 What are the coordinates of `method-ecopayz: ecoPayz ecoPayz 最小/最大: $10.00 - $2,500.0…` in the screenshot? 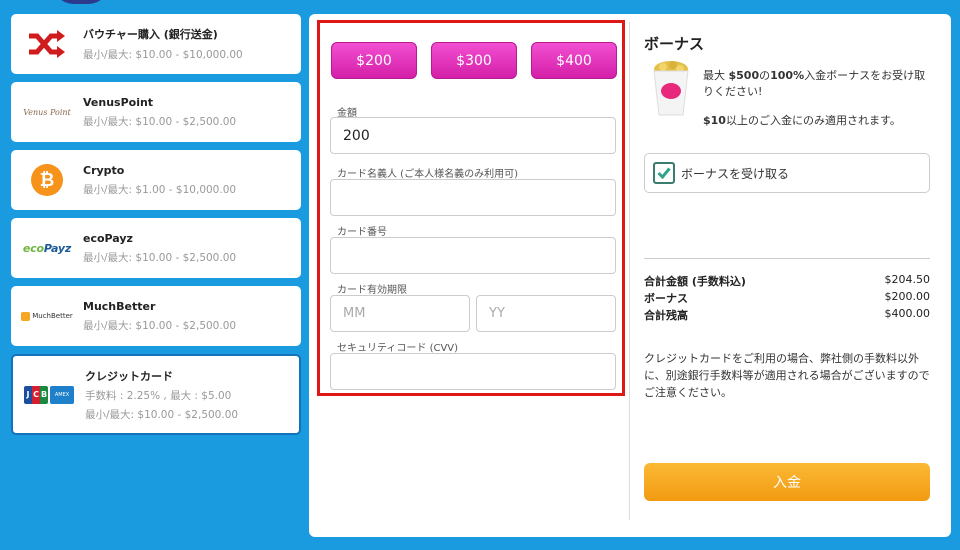 It's located at (156, 248).